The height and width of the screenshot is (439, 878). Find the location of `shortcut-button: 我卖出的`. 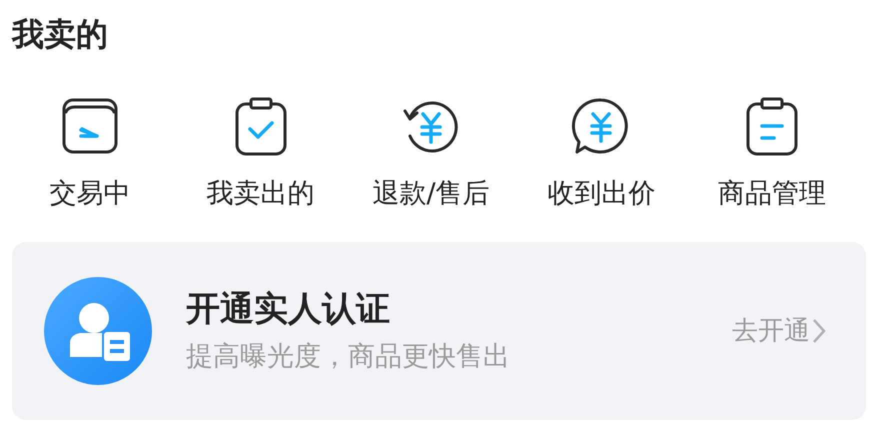

shortcut-button: 我卖出的 is located at coordinates (260, 154).